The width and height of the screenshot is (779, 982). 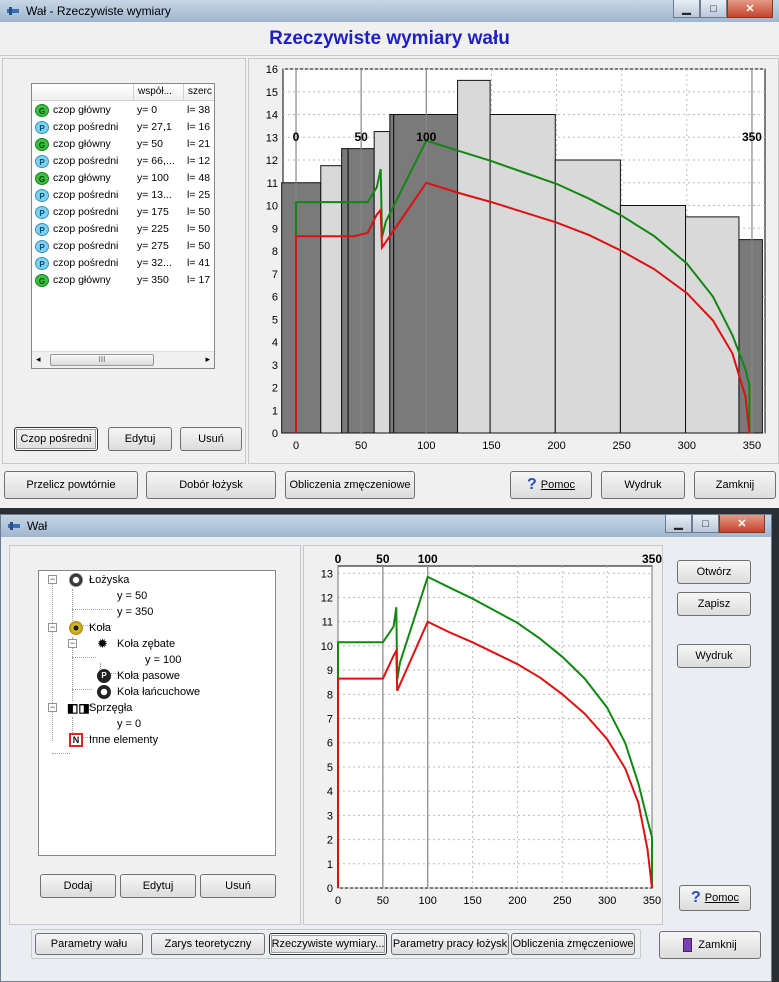 I want to click on zapisz-button: Zapisz, so click(x=714, y=604).